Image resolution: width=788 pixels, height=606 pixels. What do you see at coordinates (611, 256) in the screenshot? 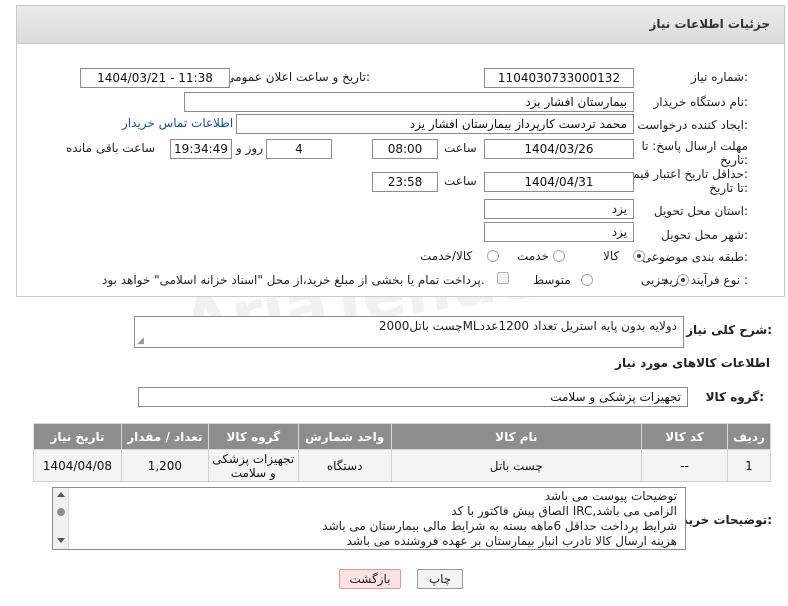
I see `category-option-goods: کالا` at bounding box center [611, 256].